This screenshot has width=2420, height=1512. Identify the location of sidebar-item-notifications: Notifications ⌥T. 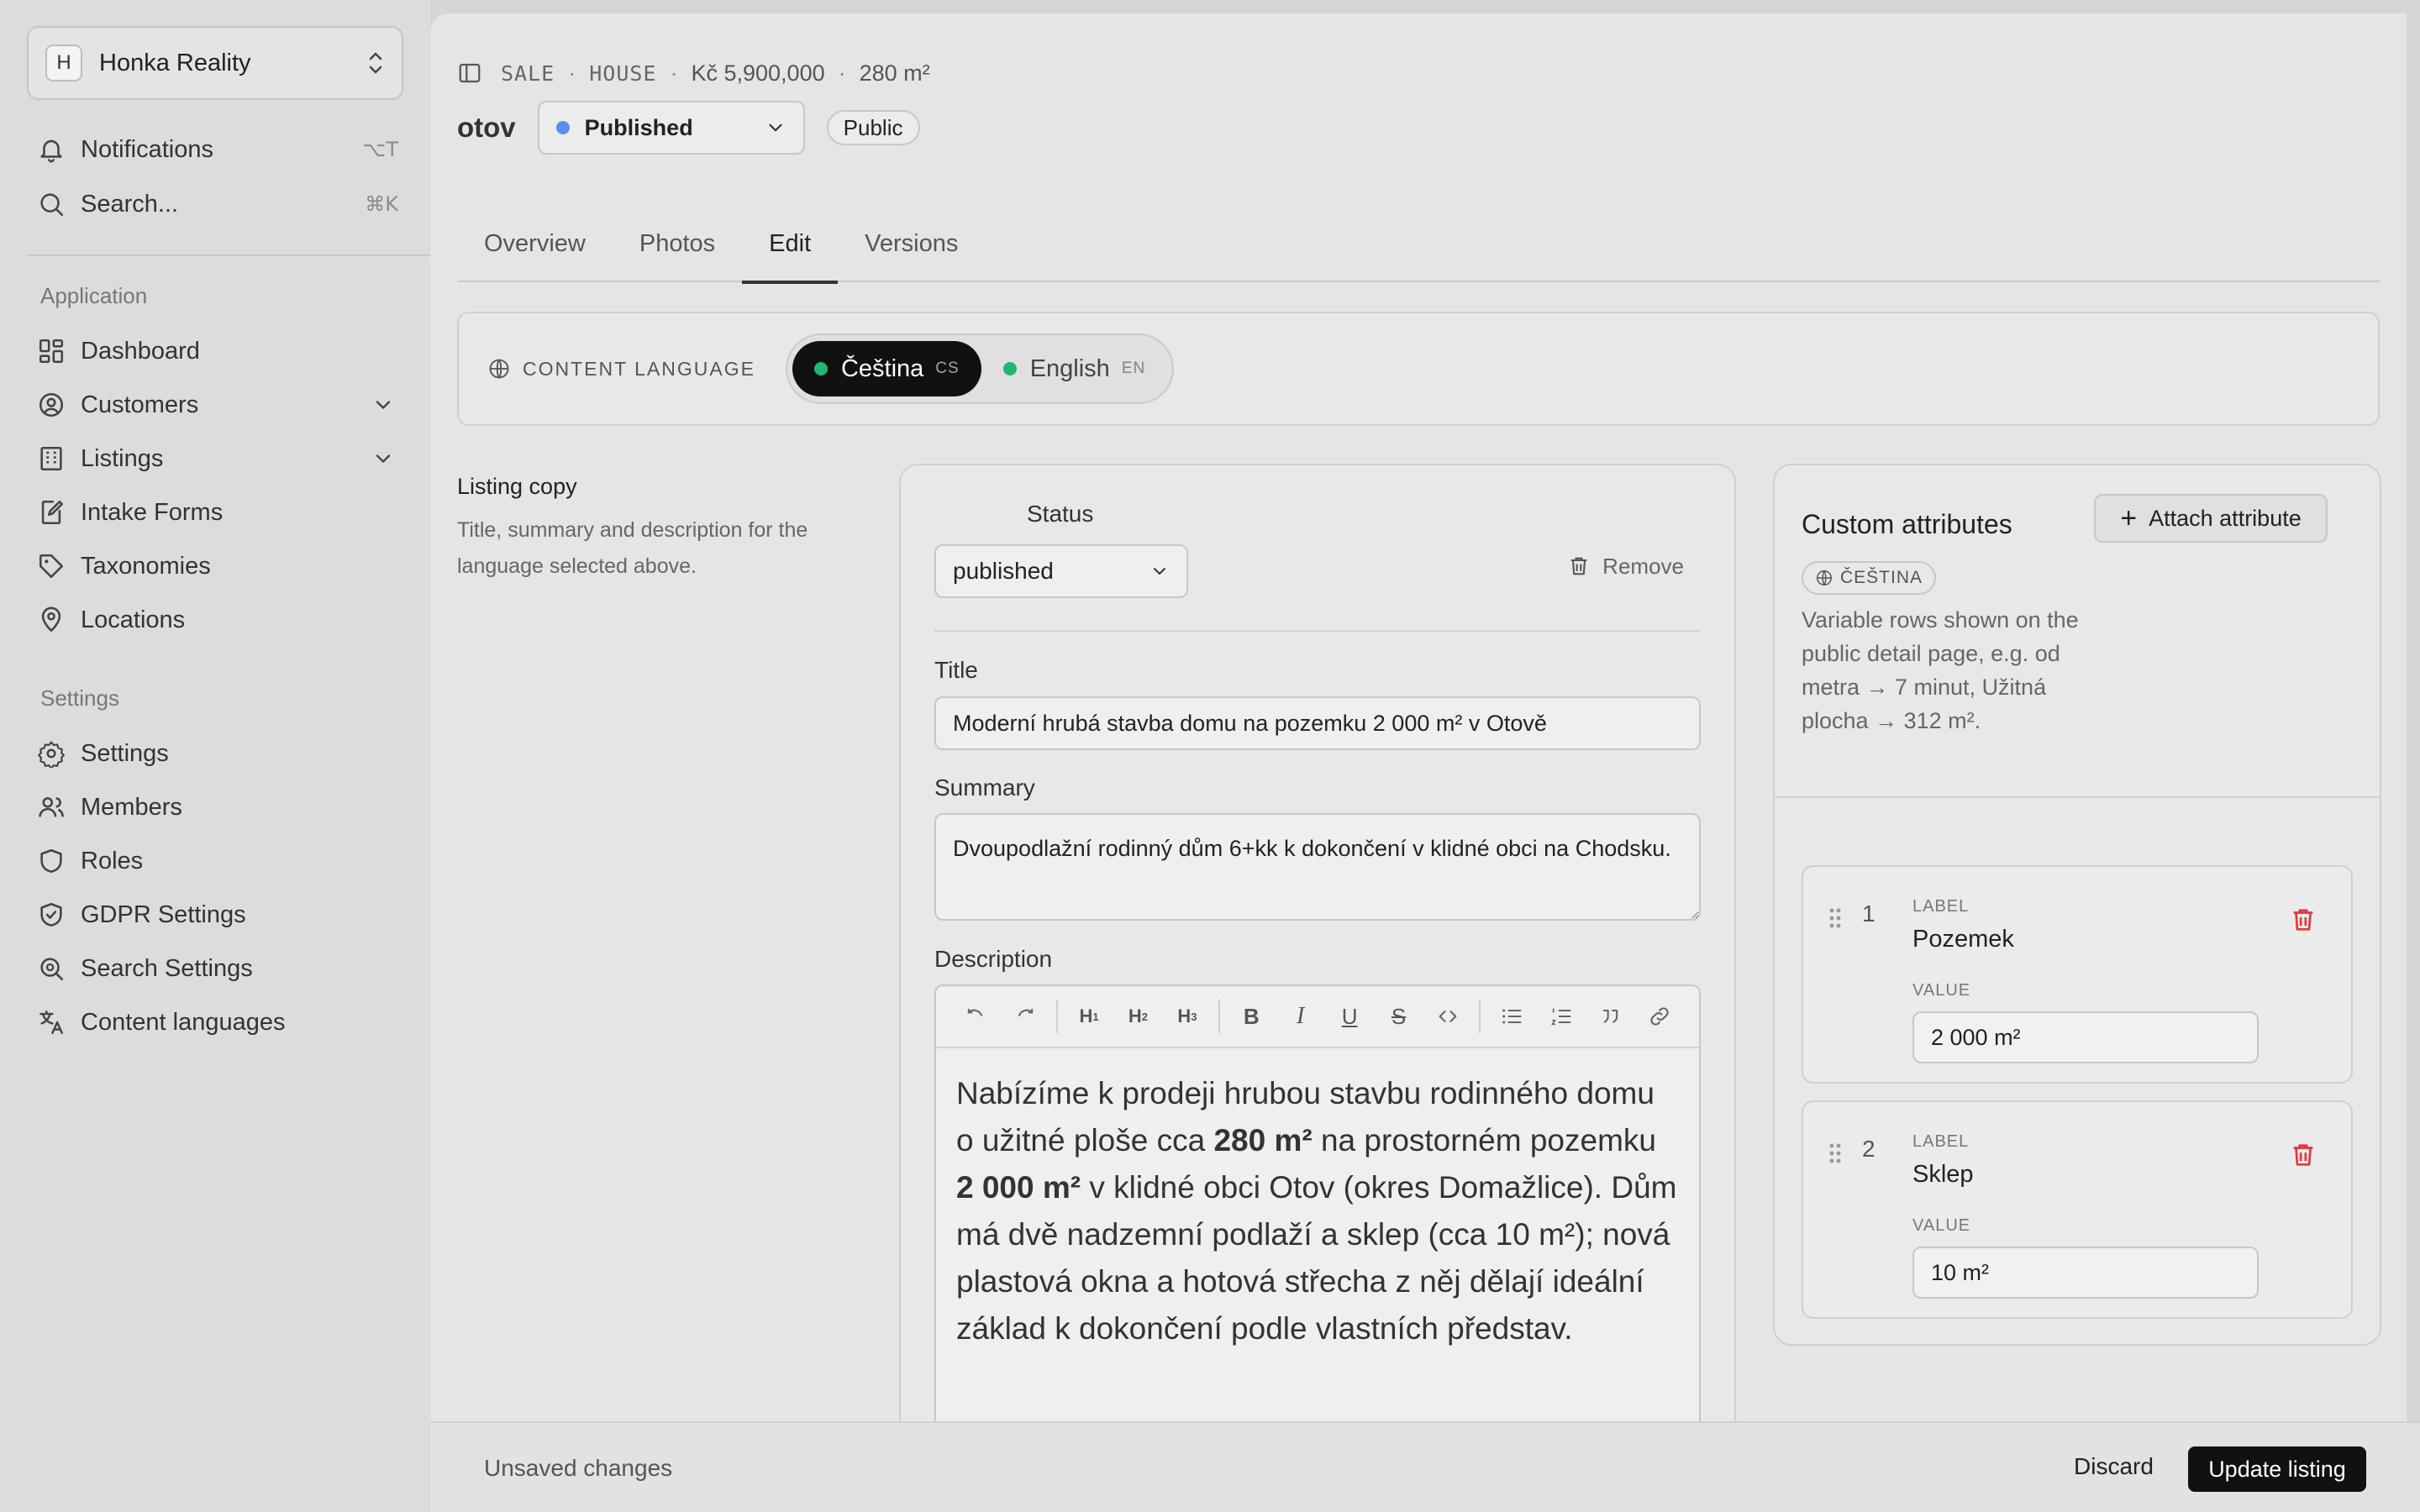
(218, 150).